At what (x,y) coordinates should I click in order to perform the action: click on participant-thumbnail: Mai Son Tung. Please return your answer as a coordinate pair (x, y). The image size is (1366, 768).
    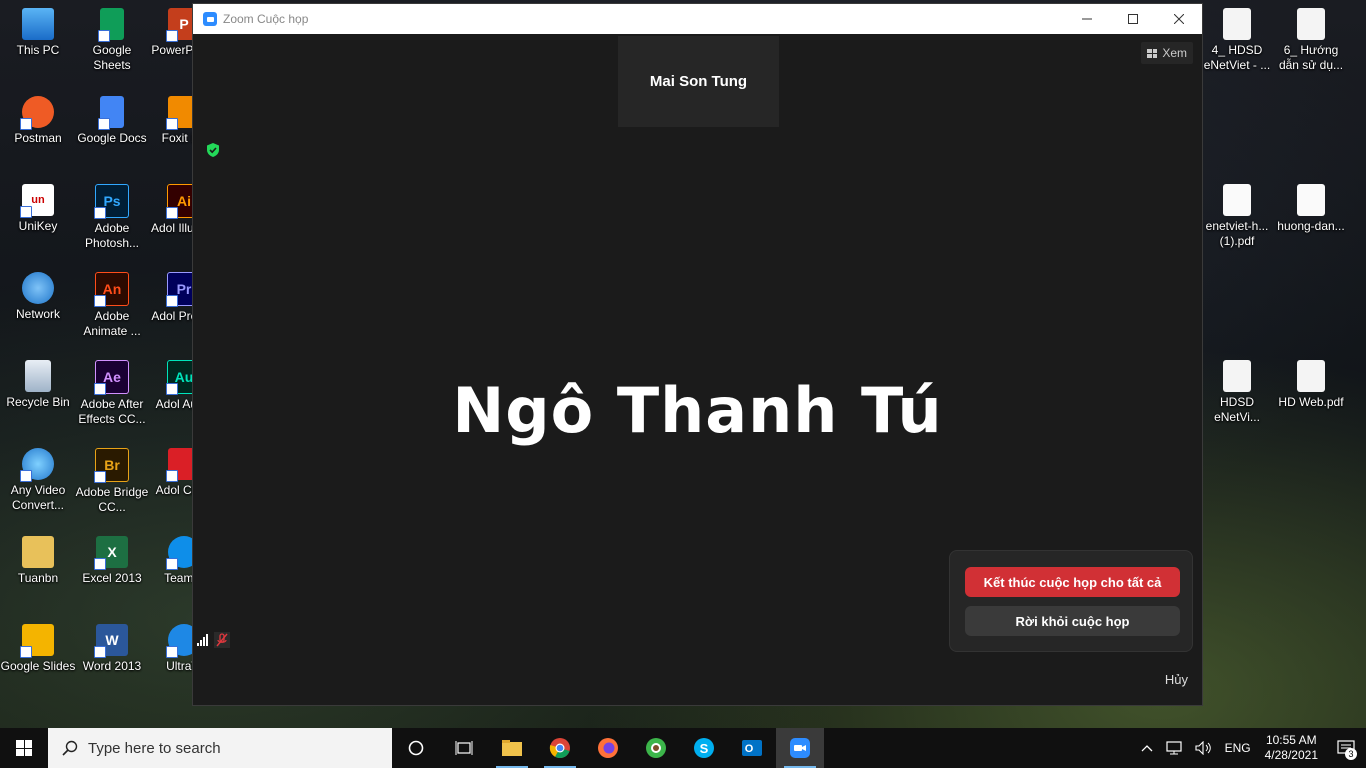
    Looking at the image, I should click on (698, 81).